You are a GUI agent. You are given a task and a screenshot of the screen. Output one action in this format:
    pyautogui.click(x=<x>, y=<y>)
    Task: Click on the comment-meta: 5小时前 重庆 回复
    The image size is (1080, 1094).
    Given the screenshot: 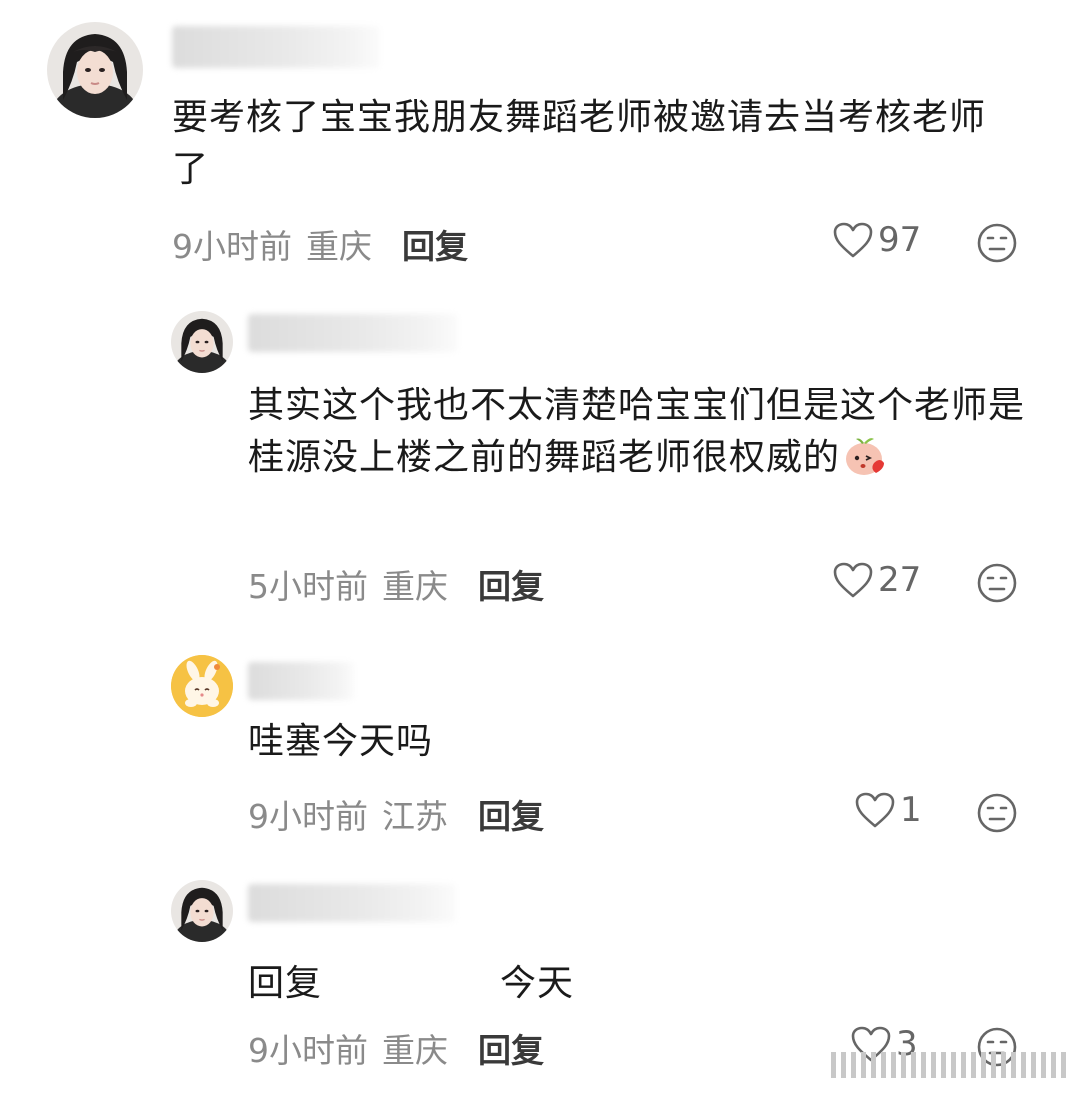 What is the action you would take?
    pyautogui.click(x=396, y=584)
    